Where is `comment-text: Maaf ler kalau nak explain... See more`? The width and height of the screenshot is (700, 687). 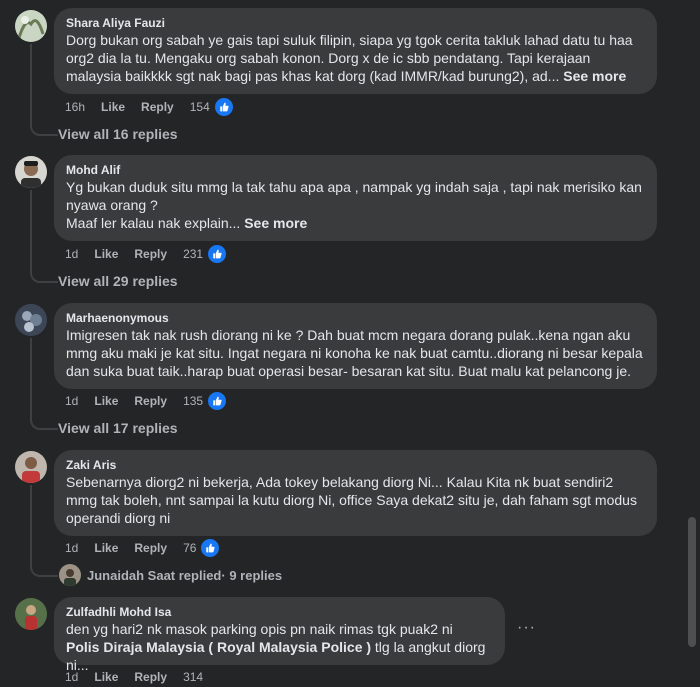
comment-text: Maaf ler kalau nak explain... See more is located at coordinates (355, 223).